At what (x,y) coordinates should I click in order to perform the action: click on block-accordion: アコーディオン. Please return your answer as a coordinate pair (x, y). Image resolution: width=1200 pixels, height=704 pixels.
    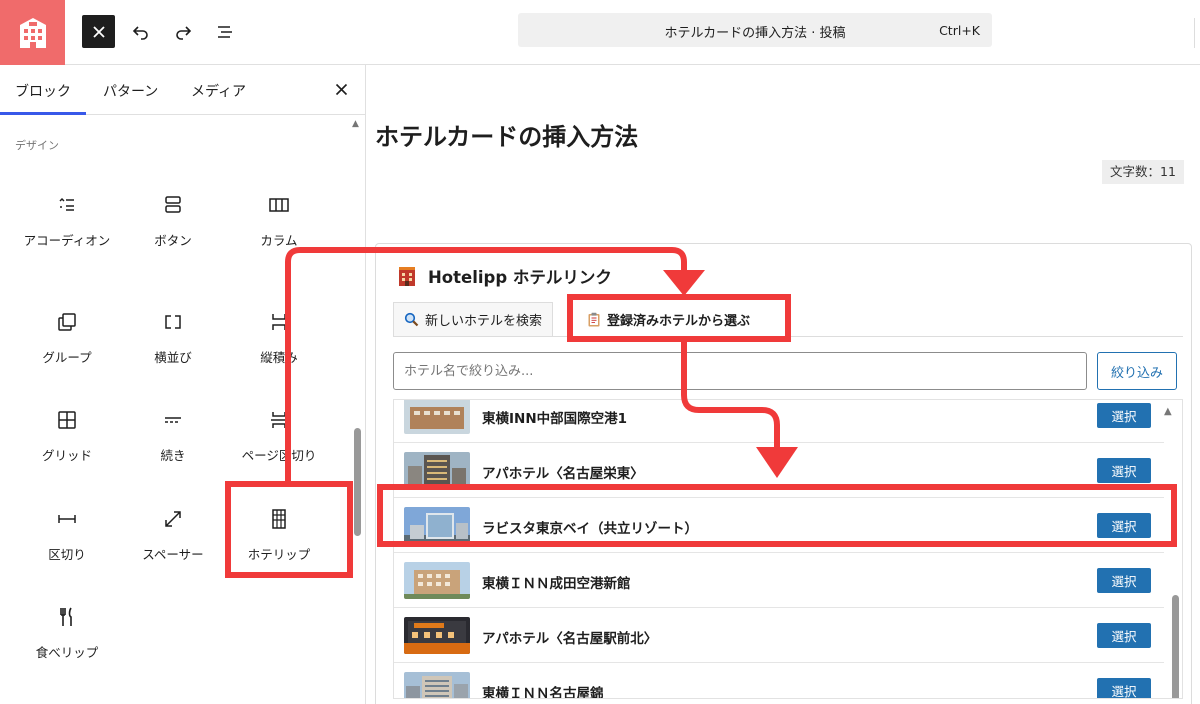
    Looking at the image, I should click on (67, 236).